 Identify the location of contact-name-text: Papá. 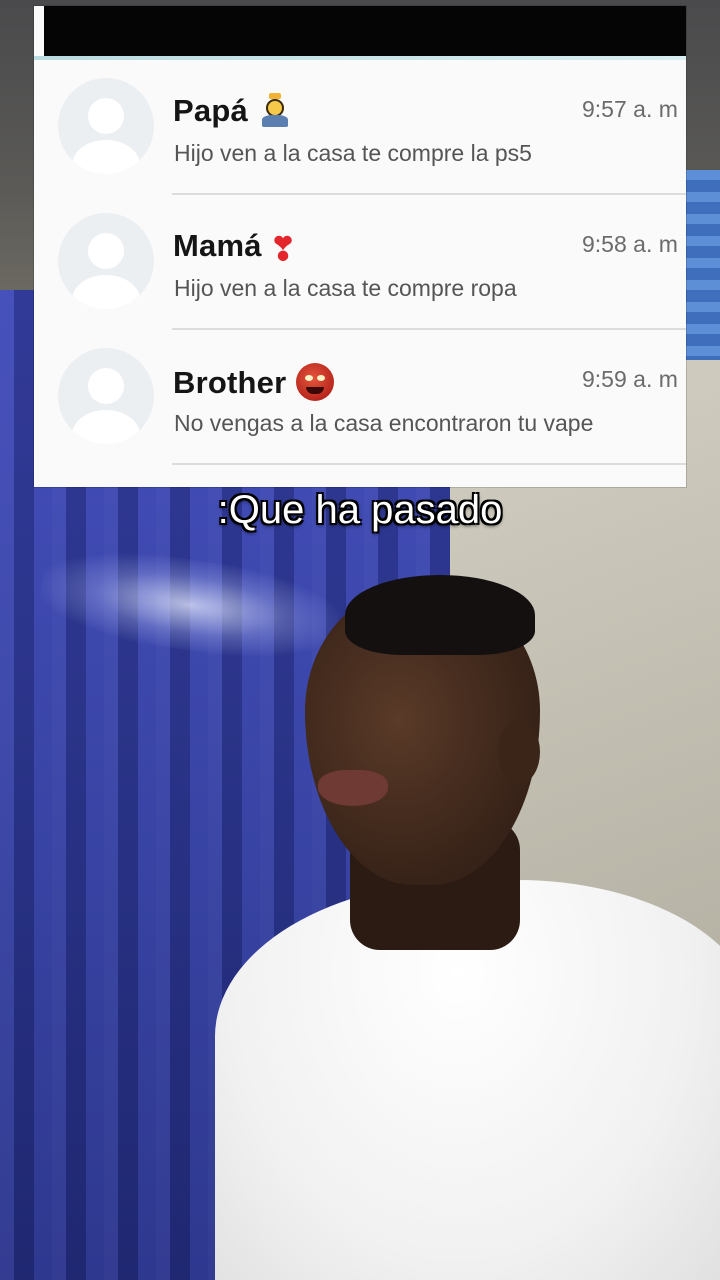
(210, 110).